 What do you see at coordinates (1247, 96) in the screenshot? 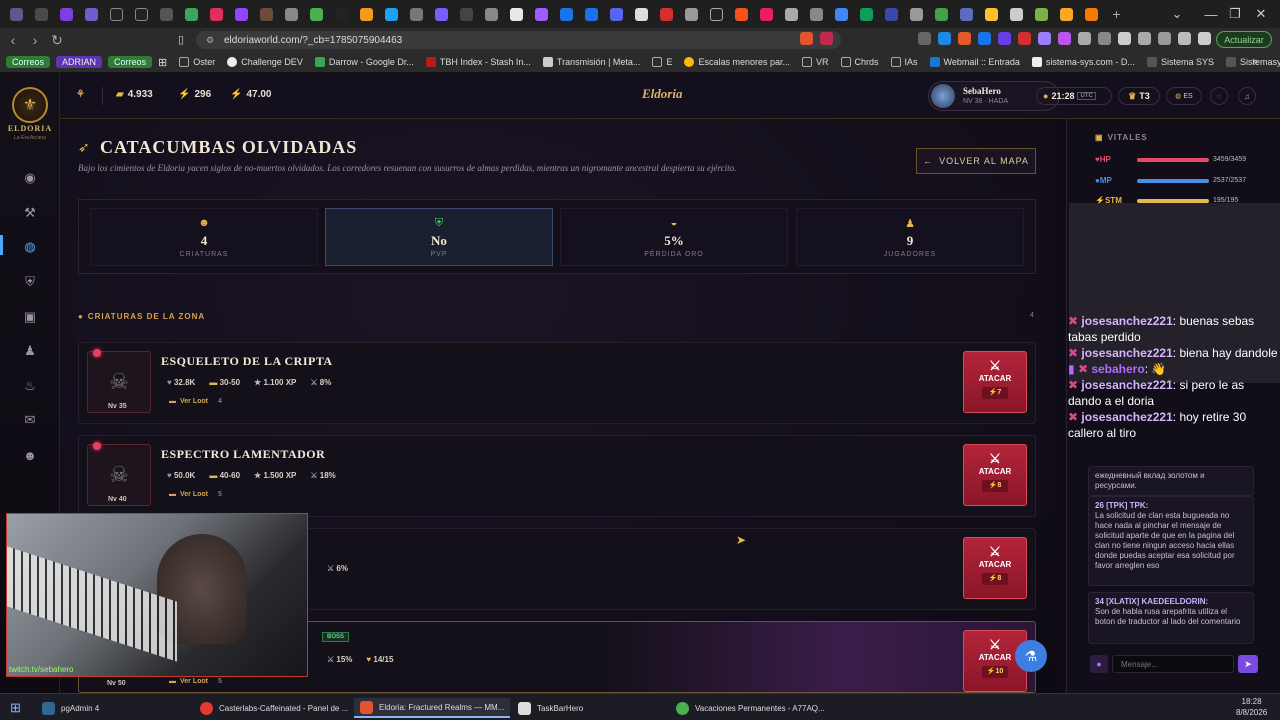
I see `bell-icon: ♫` at bounding box center [1247, 96].